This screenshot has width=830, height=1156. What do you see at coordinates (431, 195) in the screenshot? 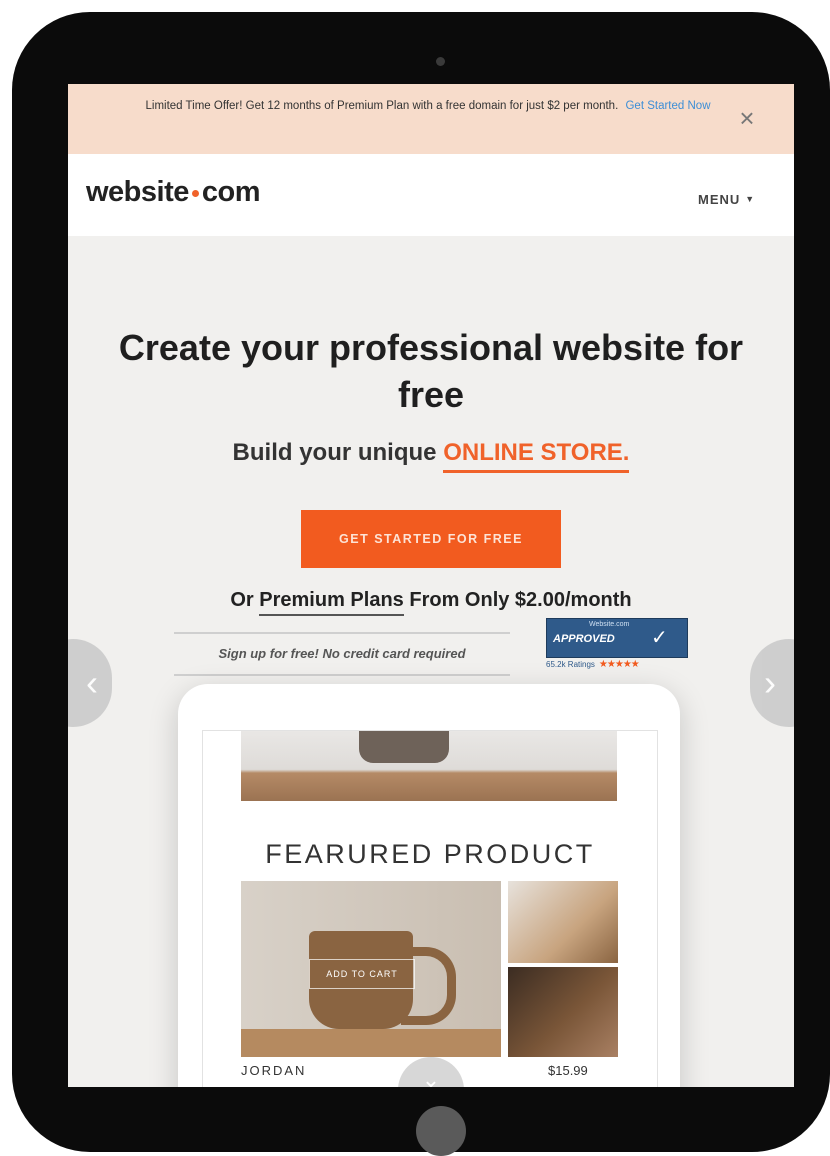
I see `navbar: website com MENU ▼` at bounding box center [431, 195].